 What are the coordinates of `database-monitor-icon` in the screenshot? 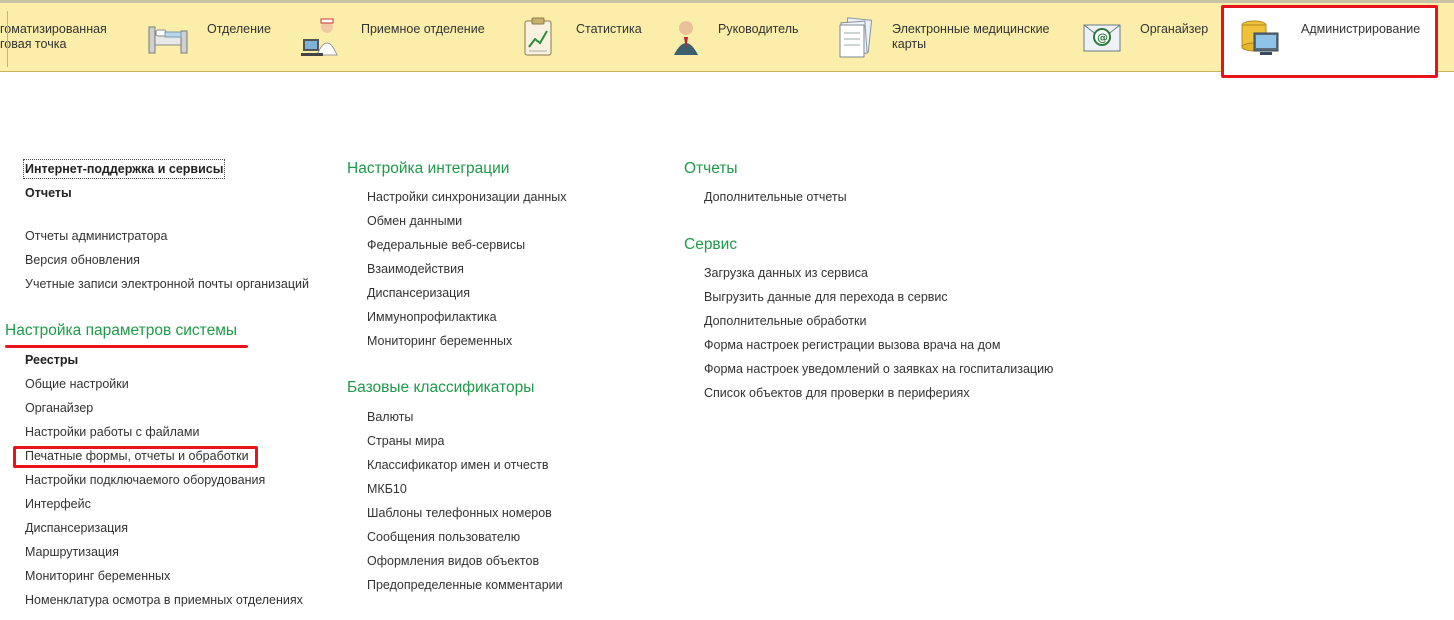 It's located at (1260, 37).